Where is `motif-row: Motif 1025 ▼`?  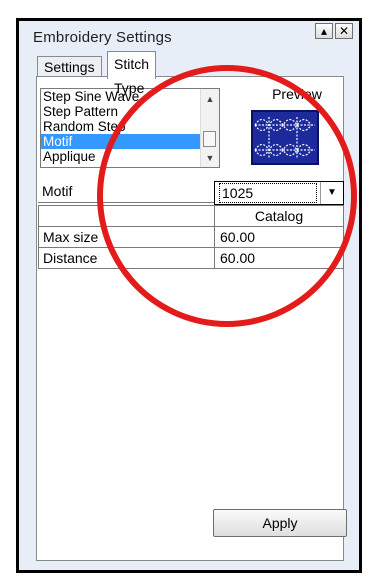
motif-row: Motif 1025 ▼ is located at coordinates (191, 193).